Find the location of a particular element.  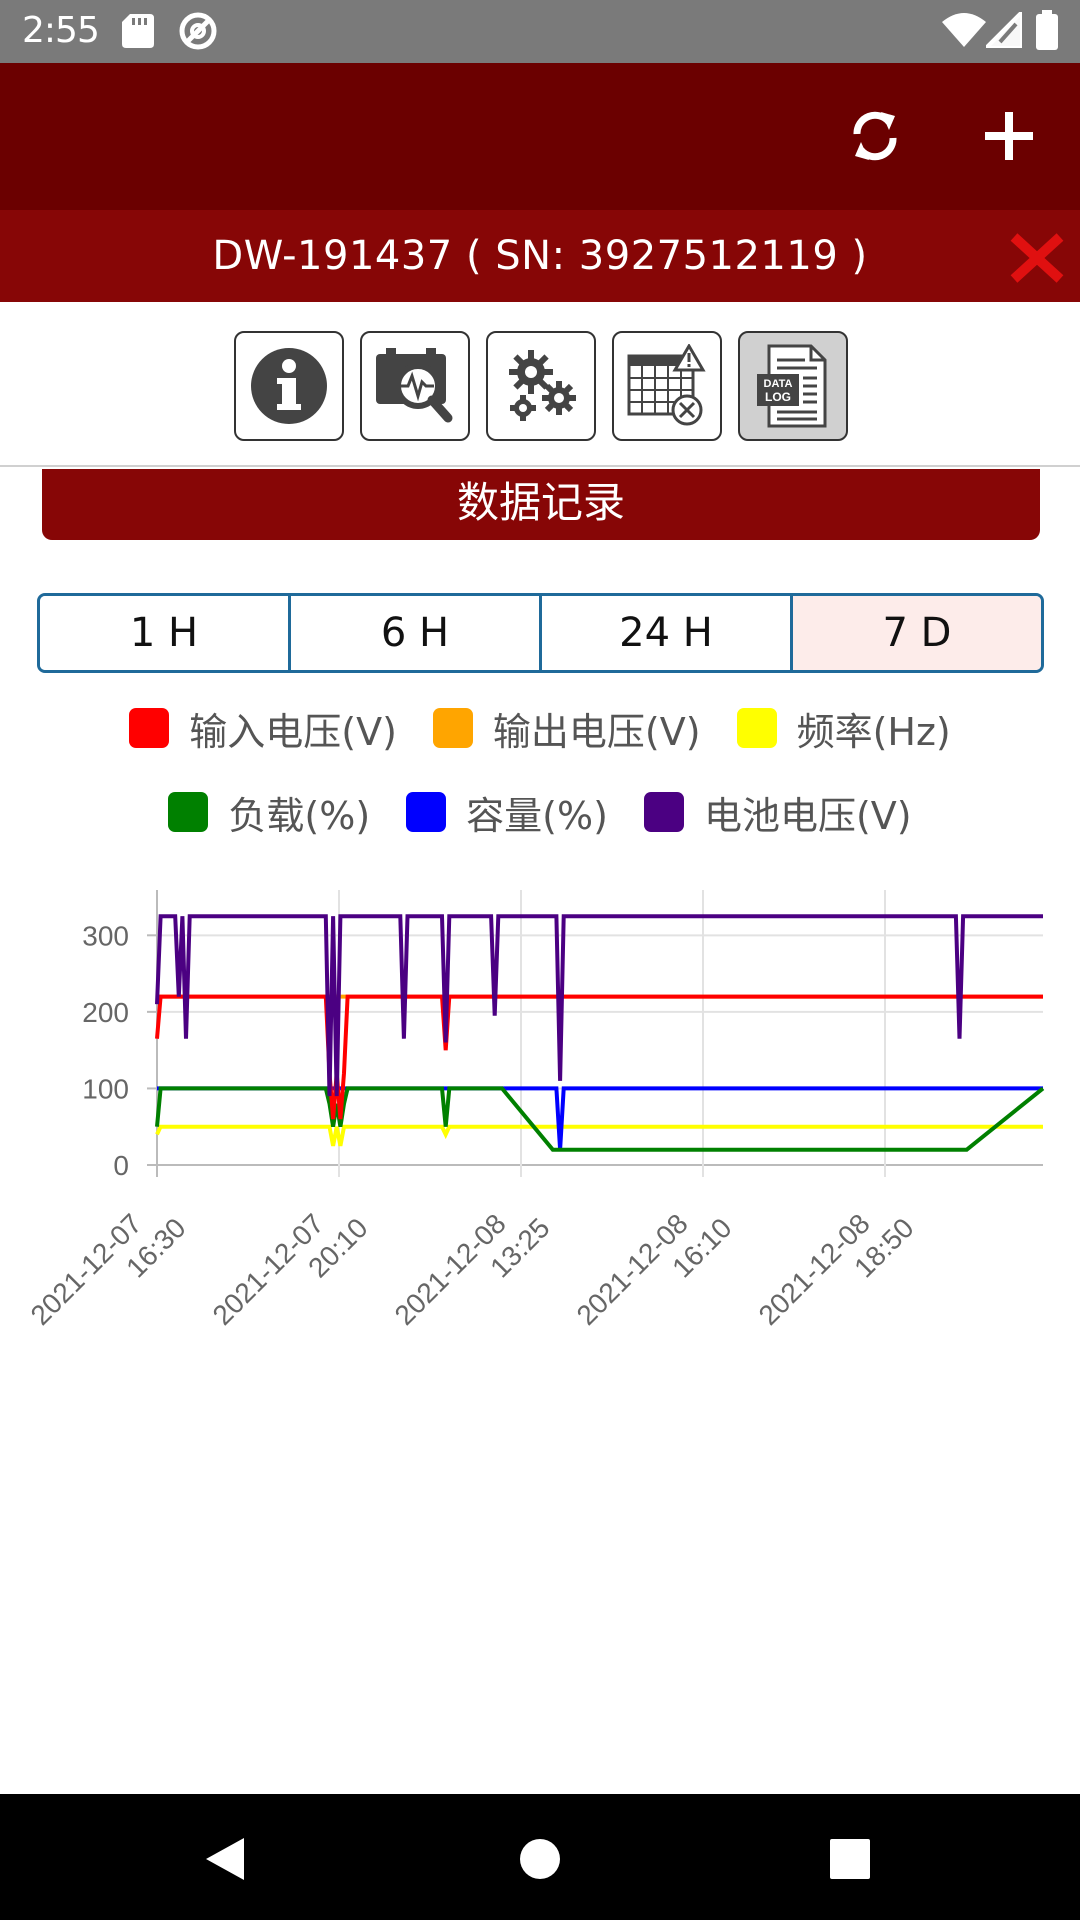

y-tick-label: 300 is located at coordinates (105, 935).